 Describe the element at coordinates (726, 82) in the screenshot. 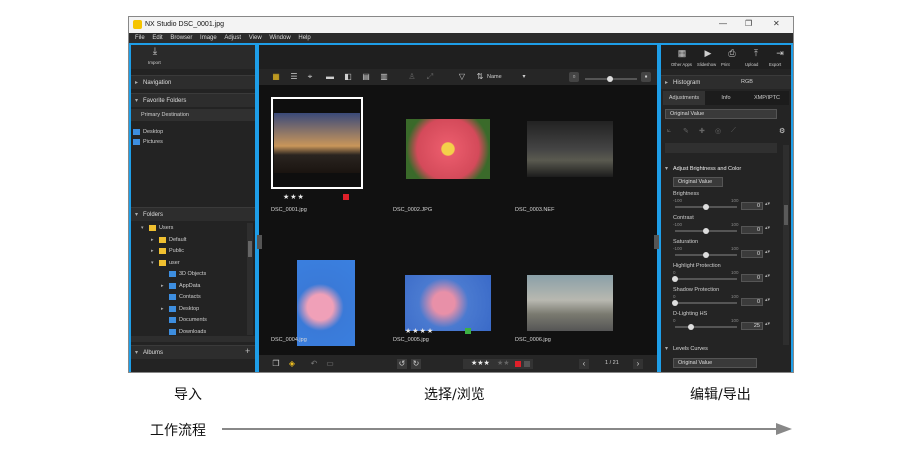

I see `histogram-header: ▸ Histogram` at that location.